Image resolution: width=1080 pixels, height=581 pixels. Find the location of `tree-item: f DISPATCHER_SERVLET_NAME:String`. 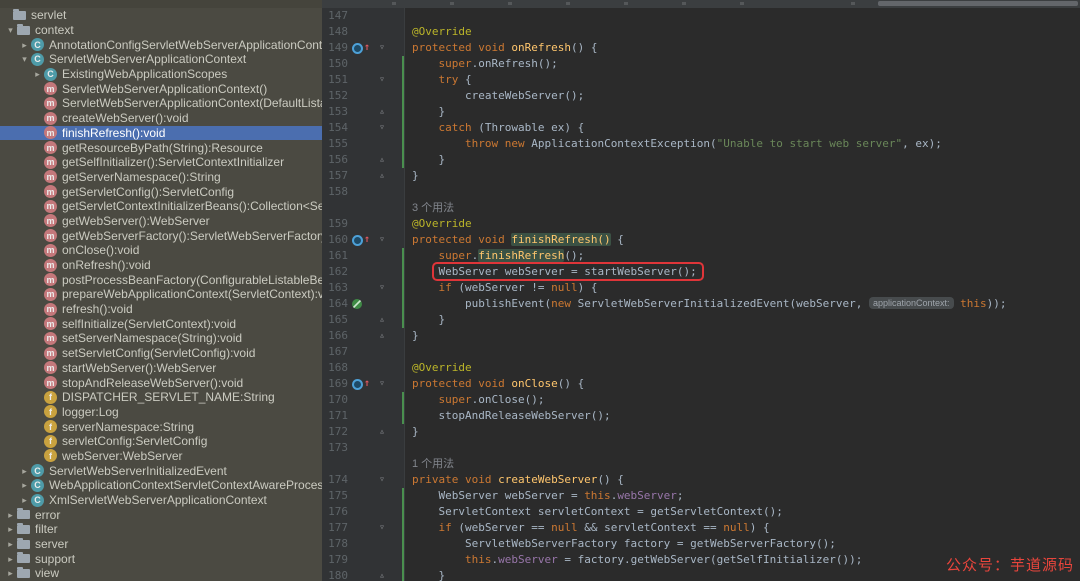

tree-item: f DISPATCHER_SERVLET_NAME:String is located at coordinates (161, 397).